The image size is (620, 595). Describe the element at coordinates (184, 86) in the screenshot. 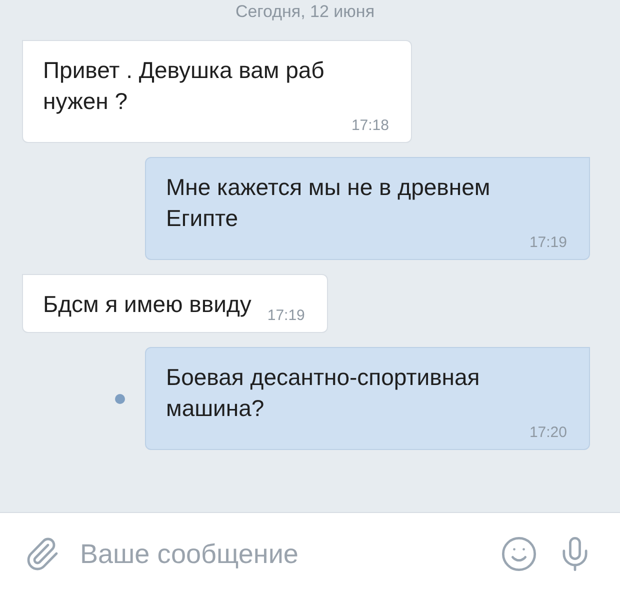

I see `message-text: Привет . Девушка вам раб нужен ?` at that location.